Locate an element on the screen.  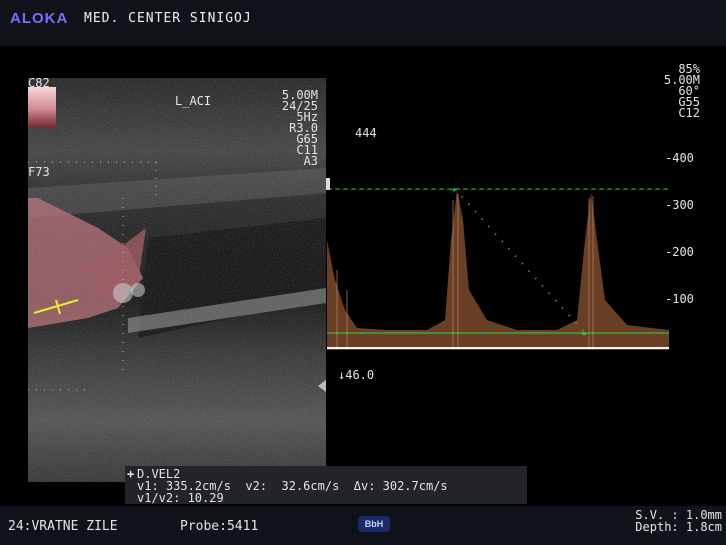
doppler-param: C12 is located at coordinates (689, 113).